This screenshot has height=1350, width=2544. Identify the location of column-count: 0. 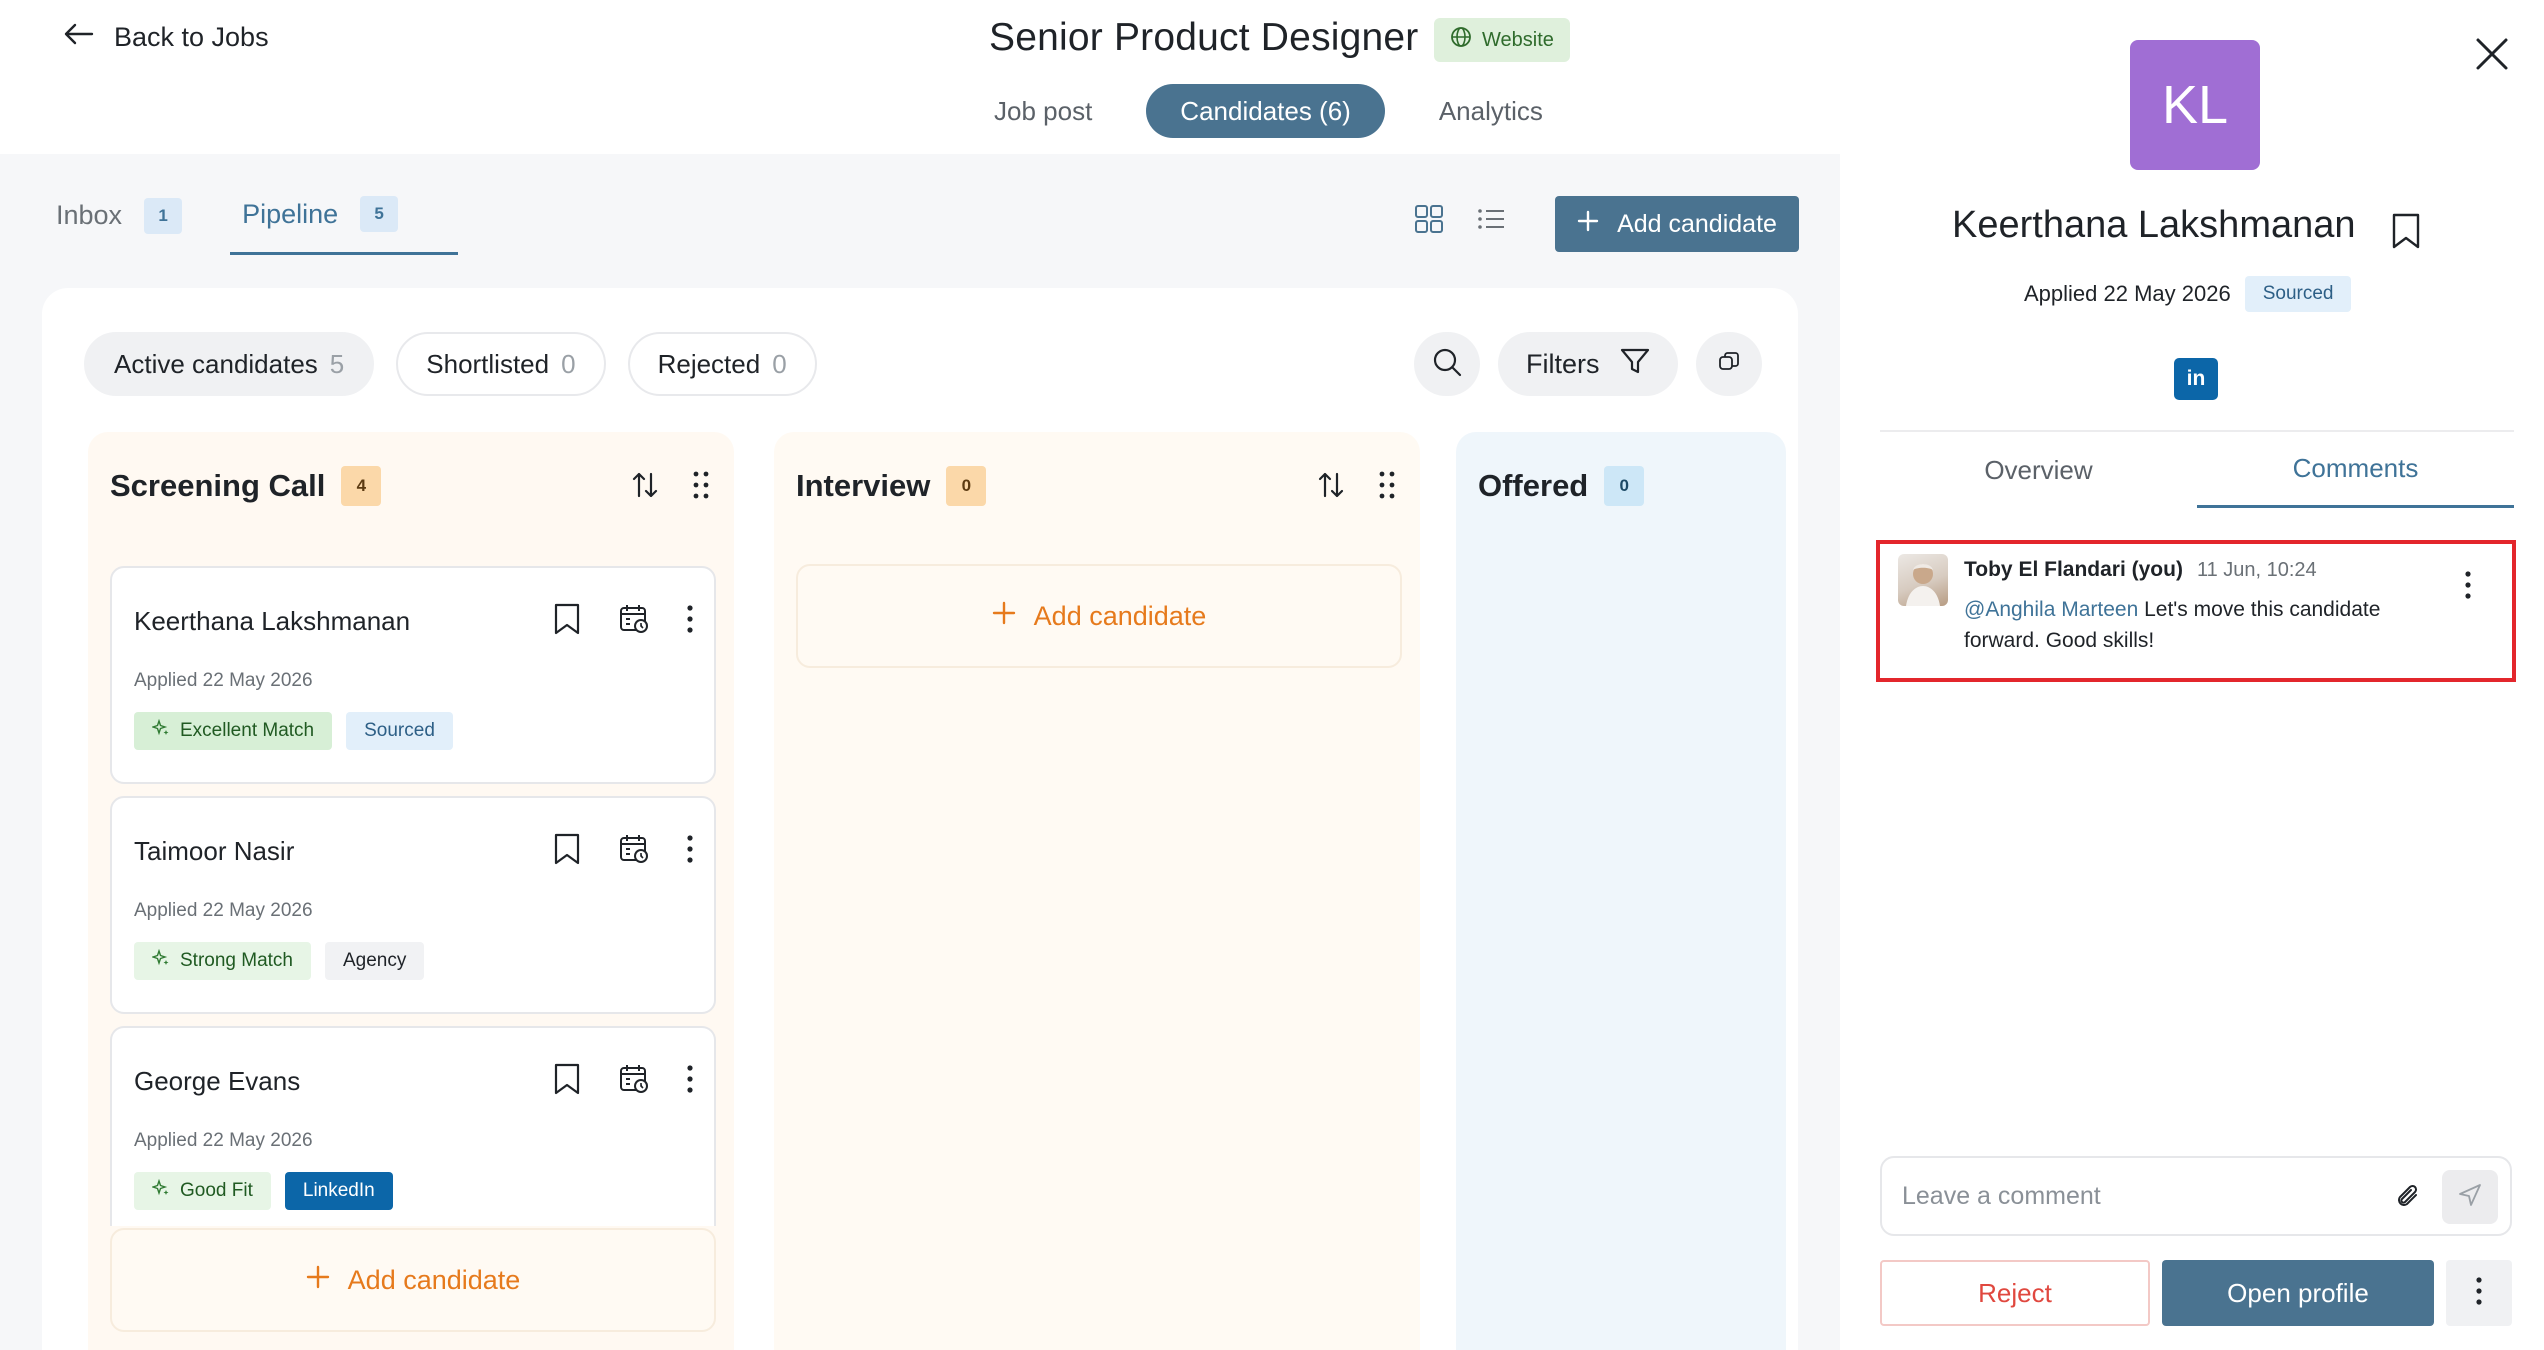
(1624, 486).